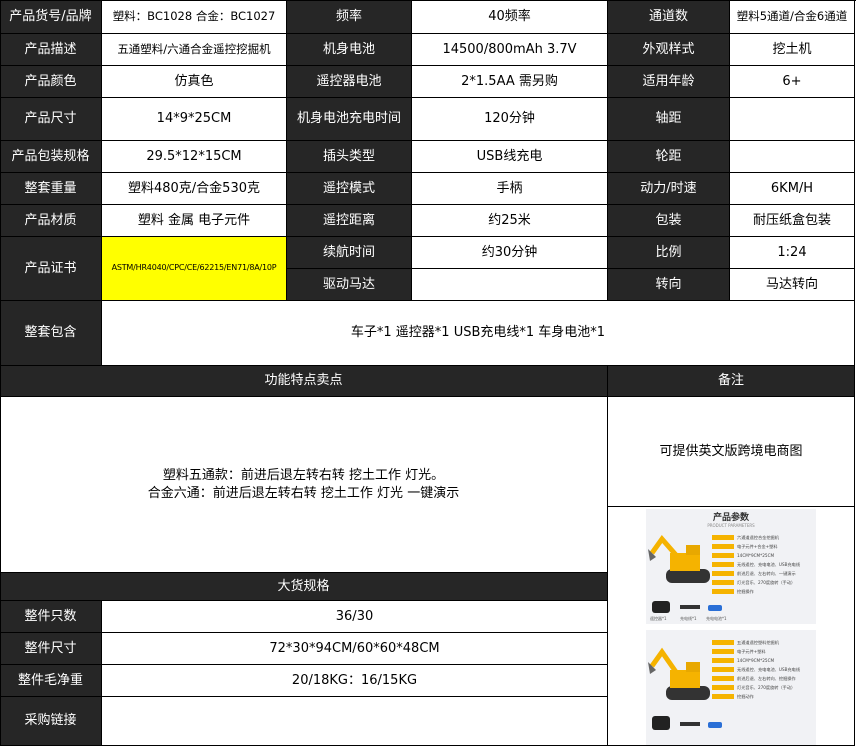 The image size is (856, 746). I want to click on cert-value: ASTM/HR4040/CPC/CE/62215/EN71/8A/10P, so click(194, 269).